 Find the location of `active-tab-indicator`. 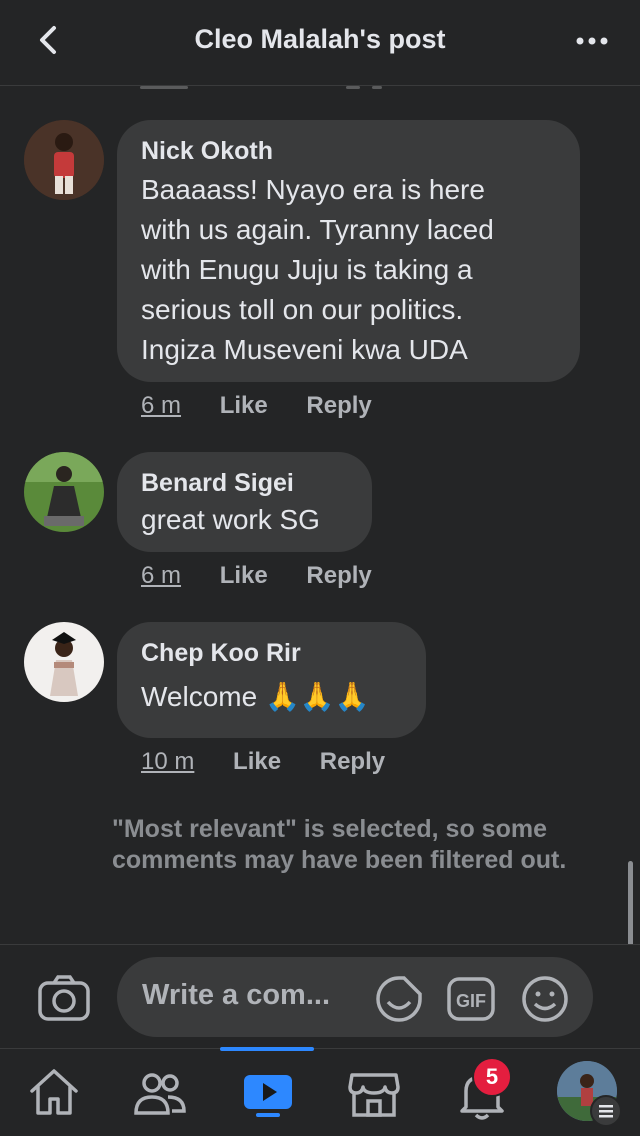

active-tab-indicator is located at coordinates (267, 1049).